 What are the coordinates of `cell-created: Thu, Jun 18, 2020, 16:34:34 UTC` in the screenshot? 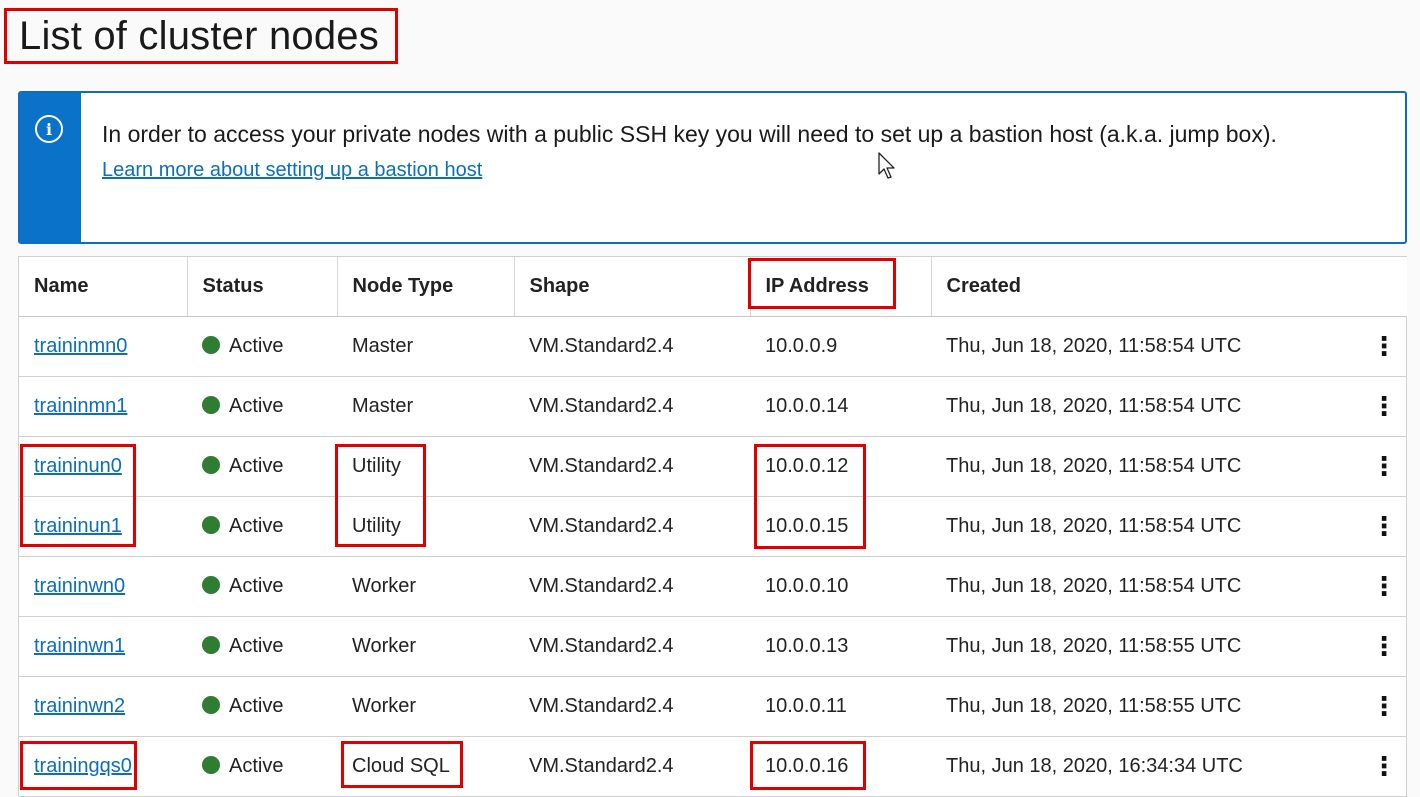 It's located at (1146, 766).